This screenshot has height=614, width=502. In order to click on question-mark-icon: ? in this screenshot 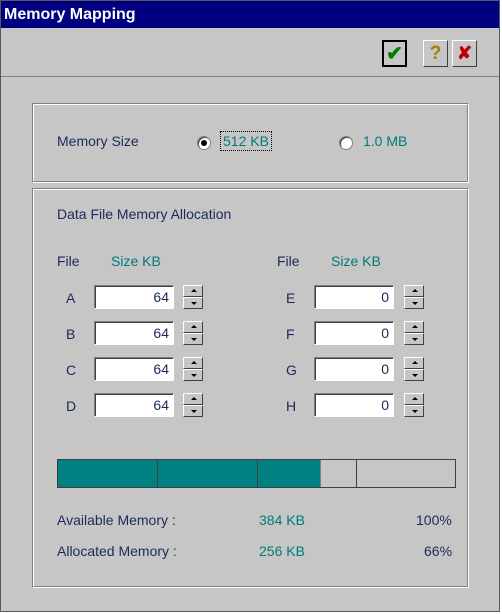, I will do `click(435, 53)`.